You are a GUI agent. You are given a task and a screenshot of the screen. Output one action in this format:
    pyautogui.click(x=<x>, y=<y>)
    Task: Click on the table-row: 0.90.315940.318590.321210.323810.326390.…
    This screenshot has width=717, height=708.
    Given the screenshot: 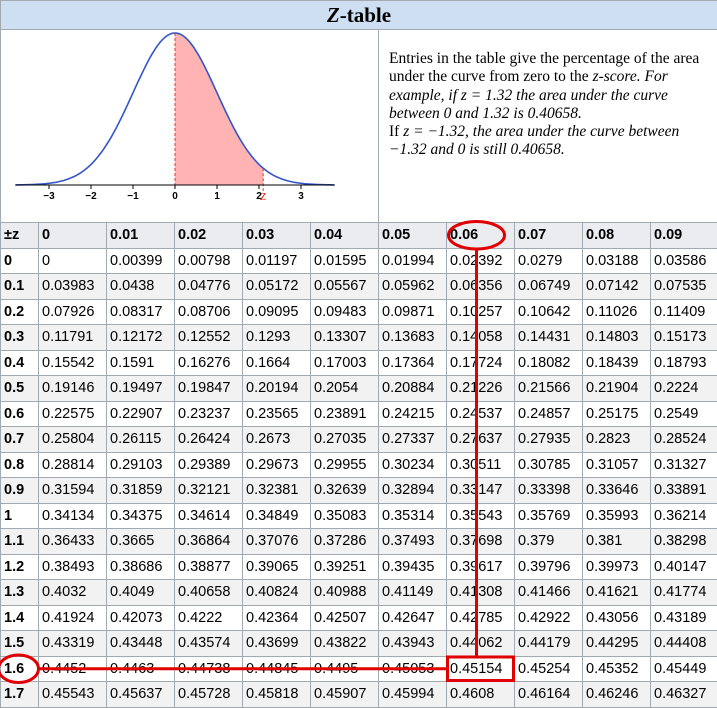 What is the action you would take?
    pyautogui.click(x=359, y=491)
    